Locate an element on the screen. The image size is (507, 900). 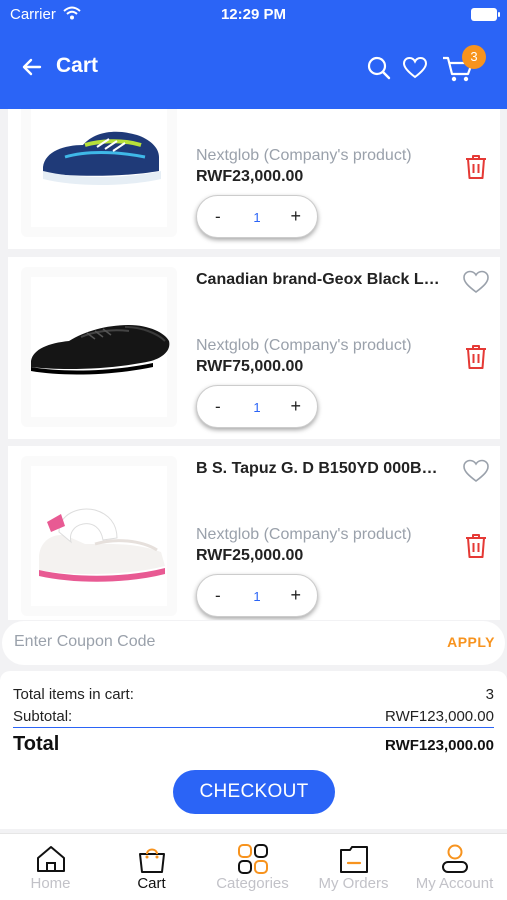
sneaker-image is located at coordinates (102, 158).